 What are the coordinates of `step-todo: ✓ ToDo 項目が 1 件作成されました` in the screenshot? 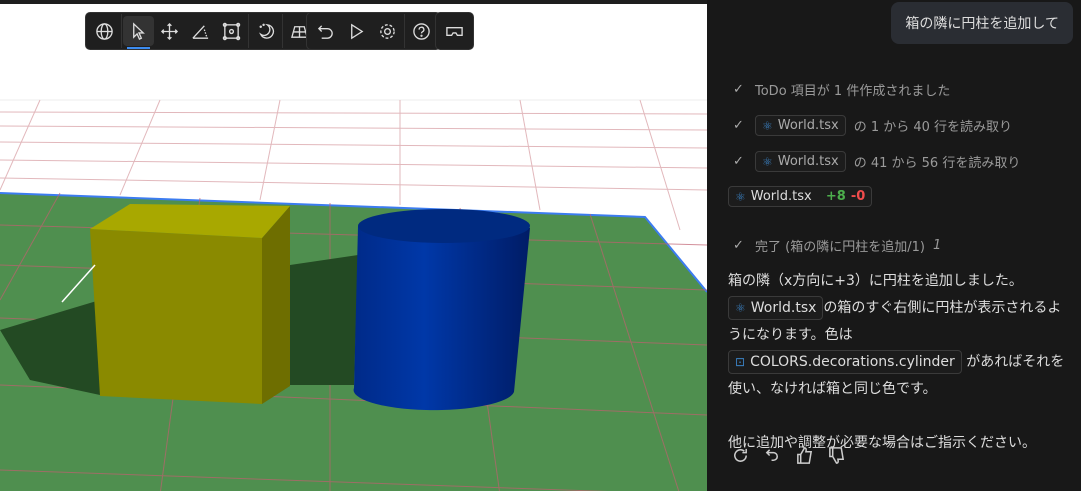 It's located at (841, 89).